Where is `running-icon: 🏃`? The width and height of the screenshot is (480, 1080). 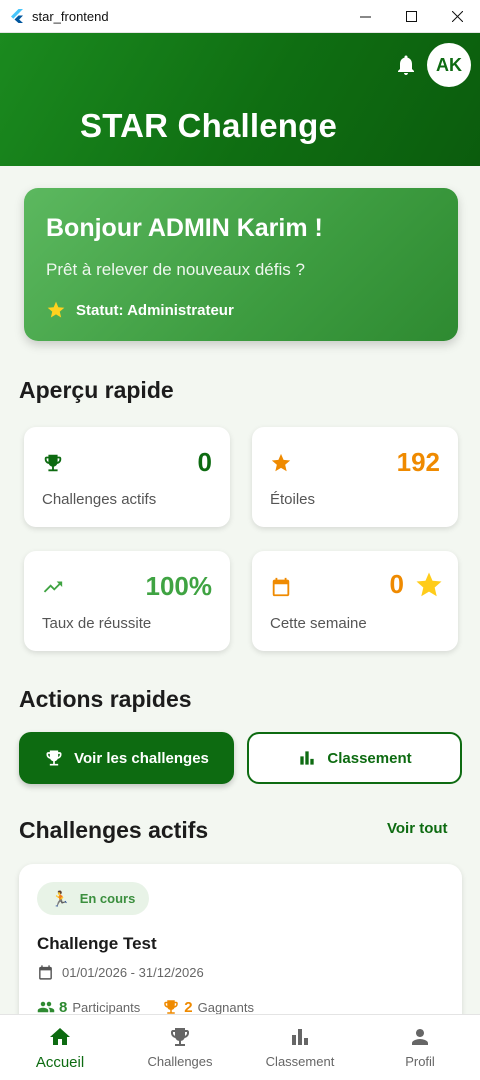
running-icon: 🏃 is located at coordinates (60, 899).